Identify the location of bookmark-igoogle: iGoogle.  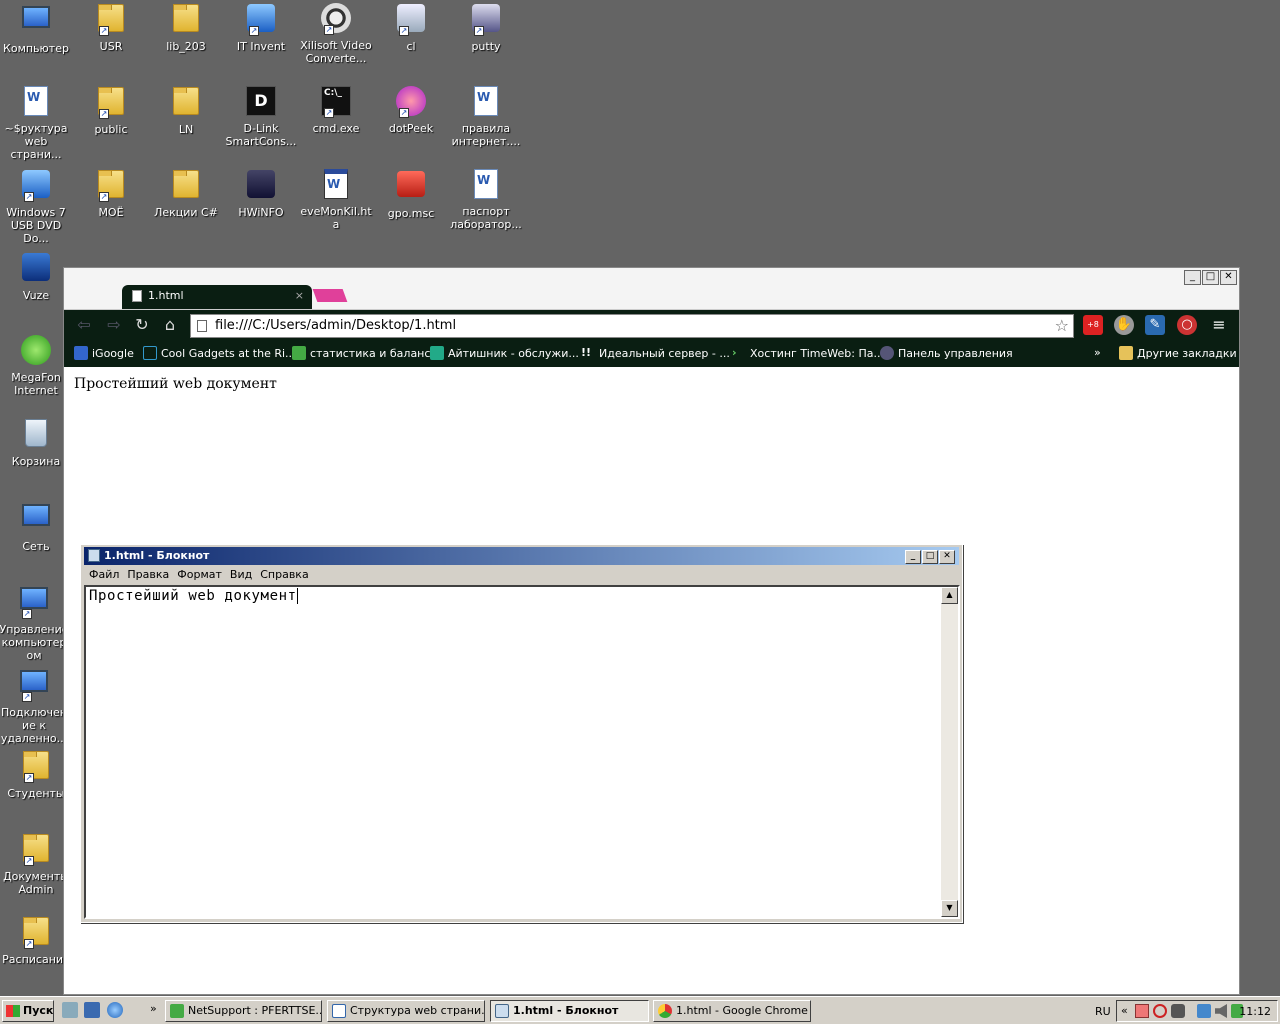
(104, 353).